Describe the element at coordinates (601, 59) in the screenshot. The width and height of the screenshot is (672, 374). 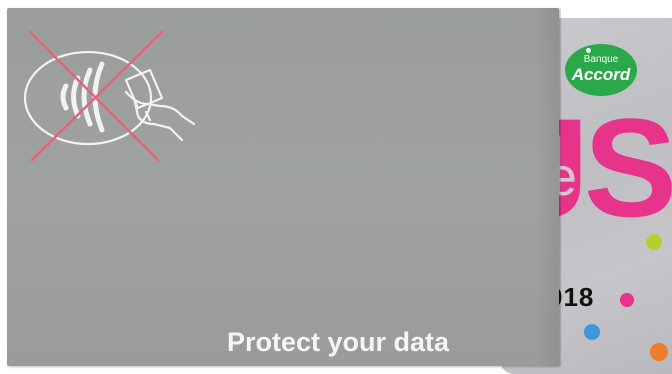
I see `bank-logo-small-text: Banque` at that location.